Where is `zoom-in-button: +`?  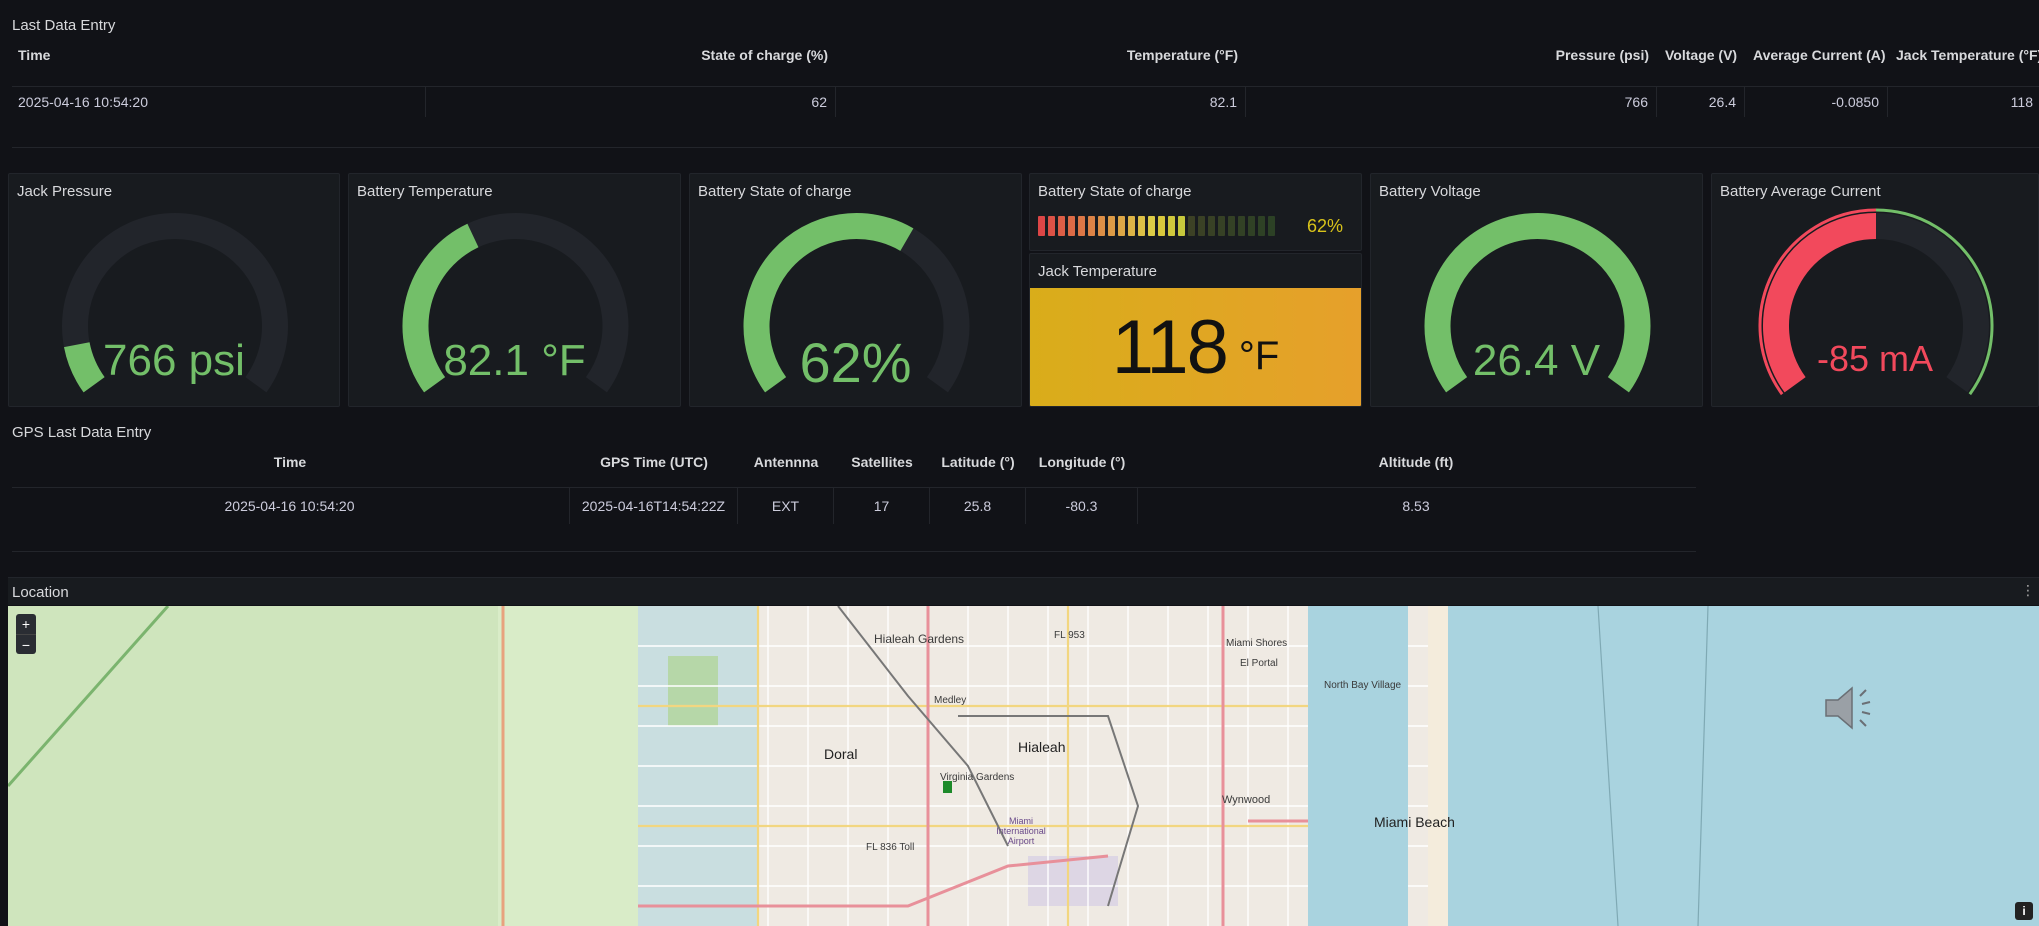
zoom-in-button: + is located at coordinates (26, 624).